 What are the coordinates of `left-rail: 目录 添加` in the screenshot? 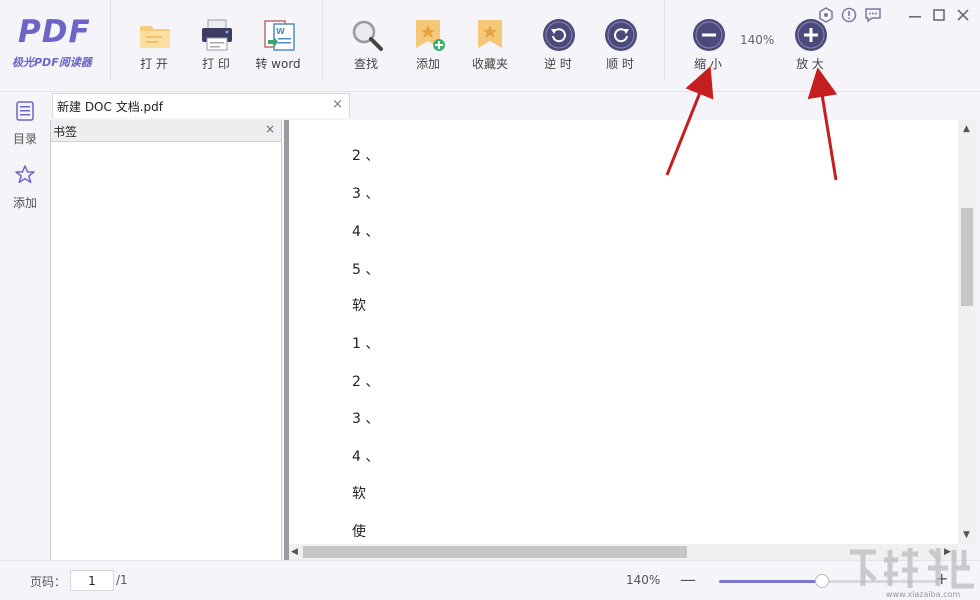 It's located at (25, 326).